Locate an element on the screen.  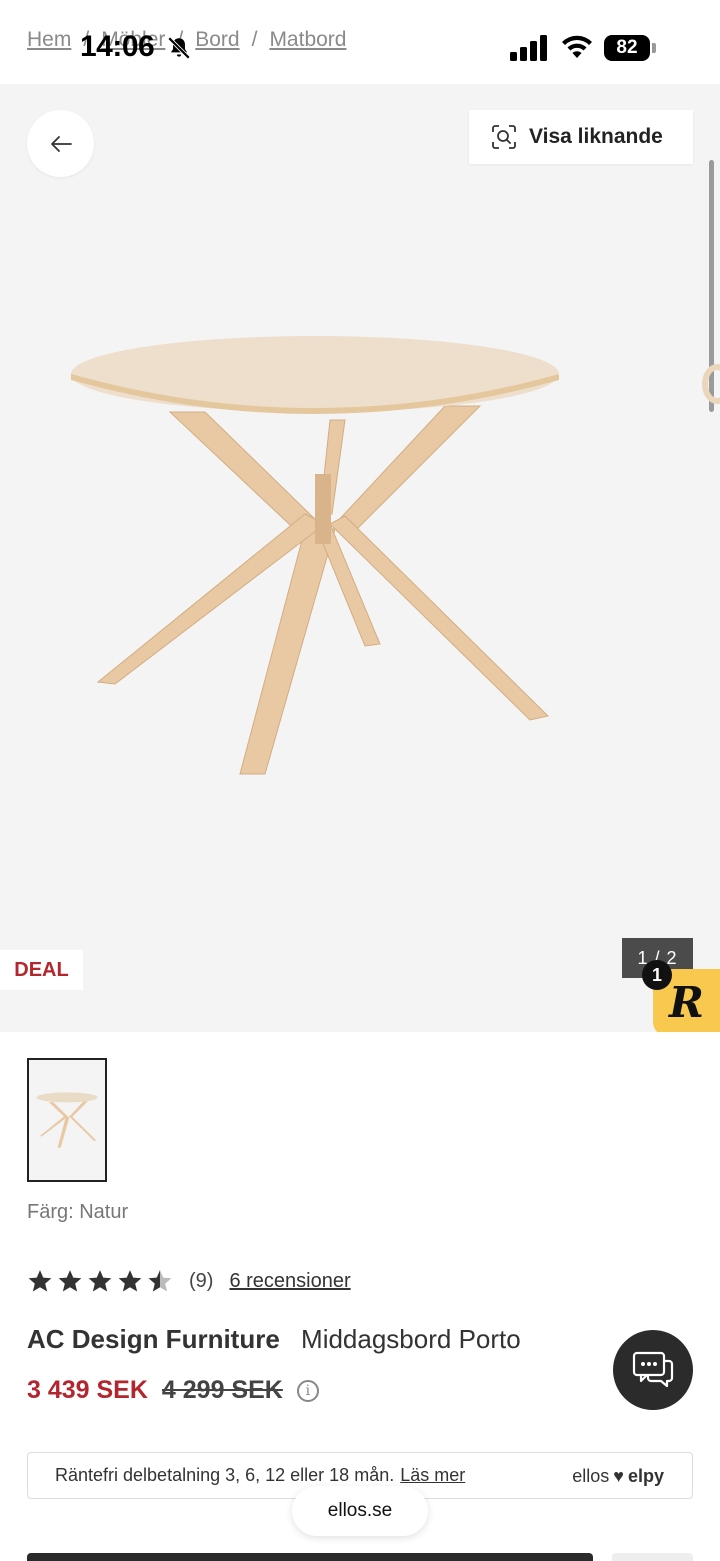
add-to-cart-button is located at coordinates (310, 1557).